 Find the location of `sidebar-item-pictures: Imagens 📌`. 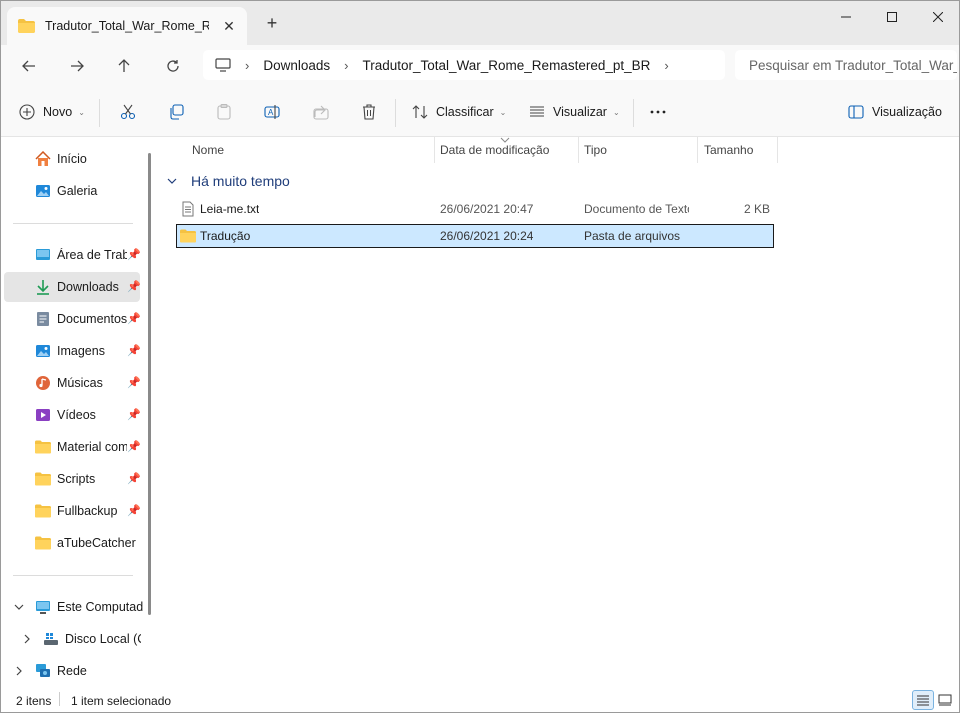

sidebar-item-pictures: Imagens 📌 is located at coordinates (72, 351).